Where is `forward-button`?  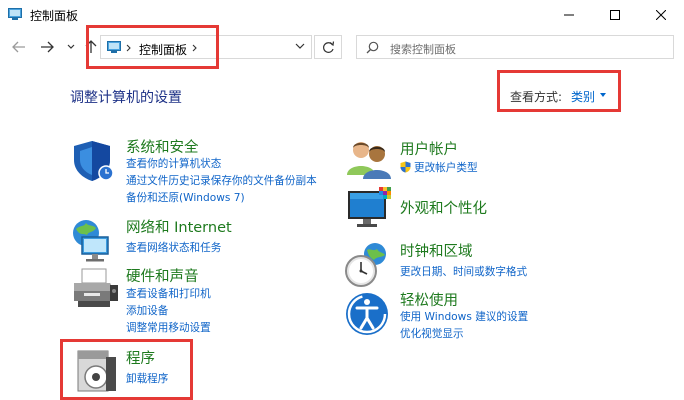 forward-button is located at coordinates (47, 47).